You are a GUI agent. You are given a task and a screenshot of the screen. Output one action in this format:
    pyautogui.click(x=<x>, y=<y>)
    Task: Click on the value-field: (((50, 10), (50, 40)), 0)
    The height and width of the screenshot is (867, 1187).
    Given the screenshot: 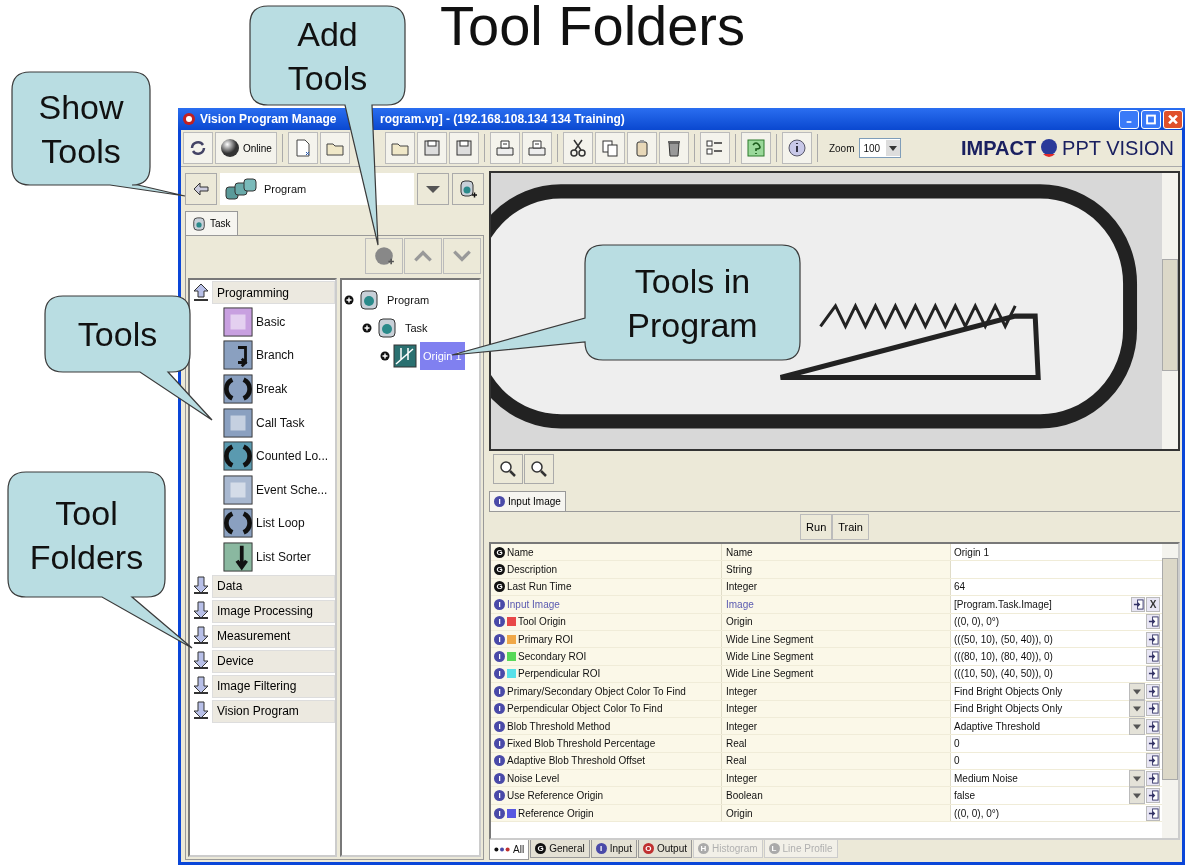 What is the action you would take?
    pyautogui.click(x=1049, y=639)
    